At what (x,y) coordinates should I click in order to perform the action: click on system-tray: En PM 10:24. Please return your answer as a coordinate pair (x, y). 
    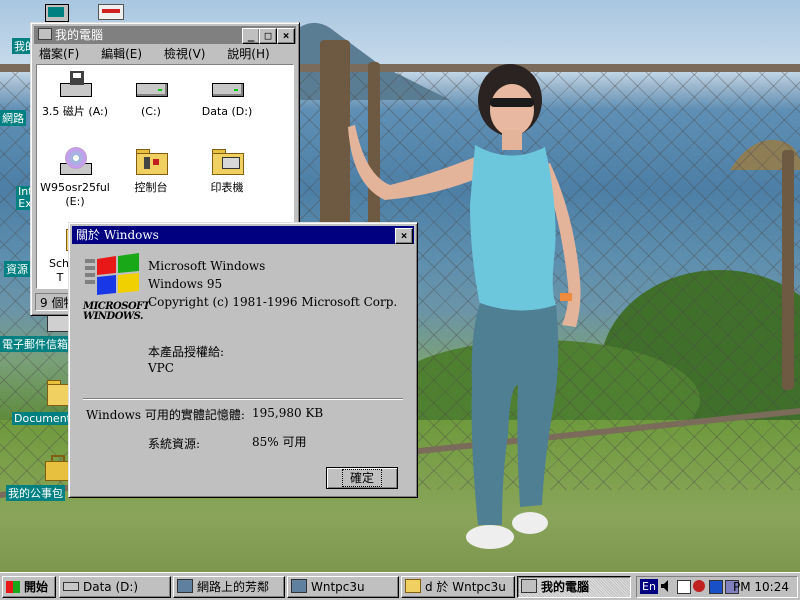
    Looking at the image, I should click on (717, 587).